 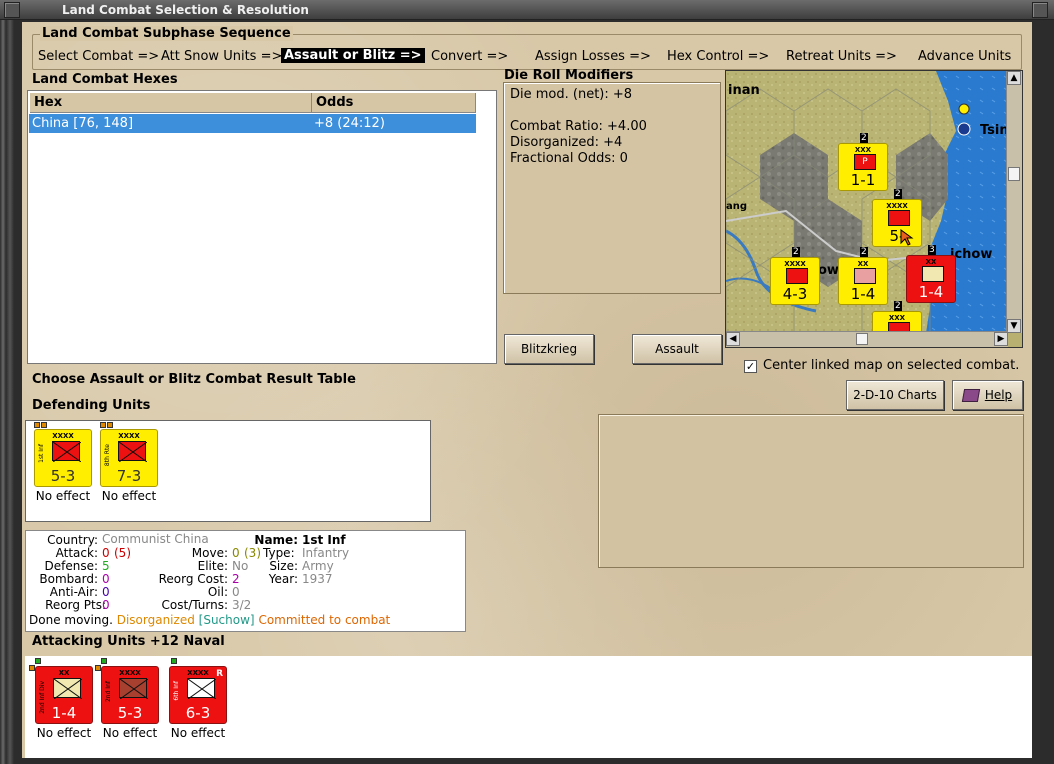 What do you see at coordinates (965, 56) in the screenshot?
I see `step-advance-units: Advance Units` at bounding box center [965, 56].